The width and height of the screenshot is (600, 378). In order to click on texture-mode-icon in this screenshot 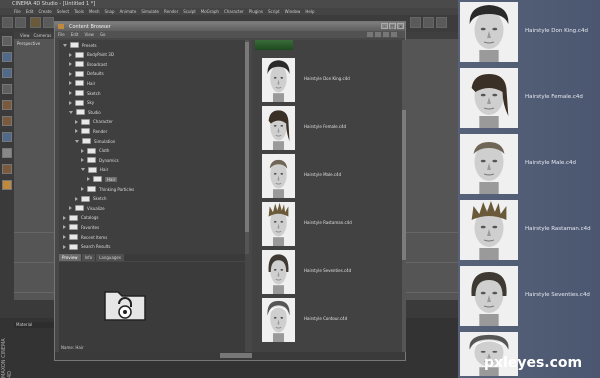, I will do `click(7, 73)`.